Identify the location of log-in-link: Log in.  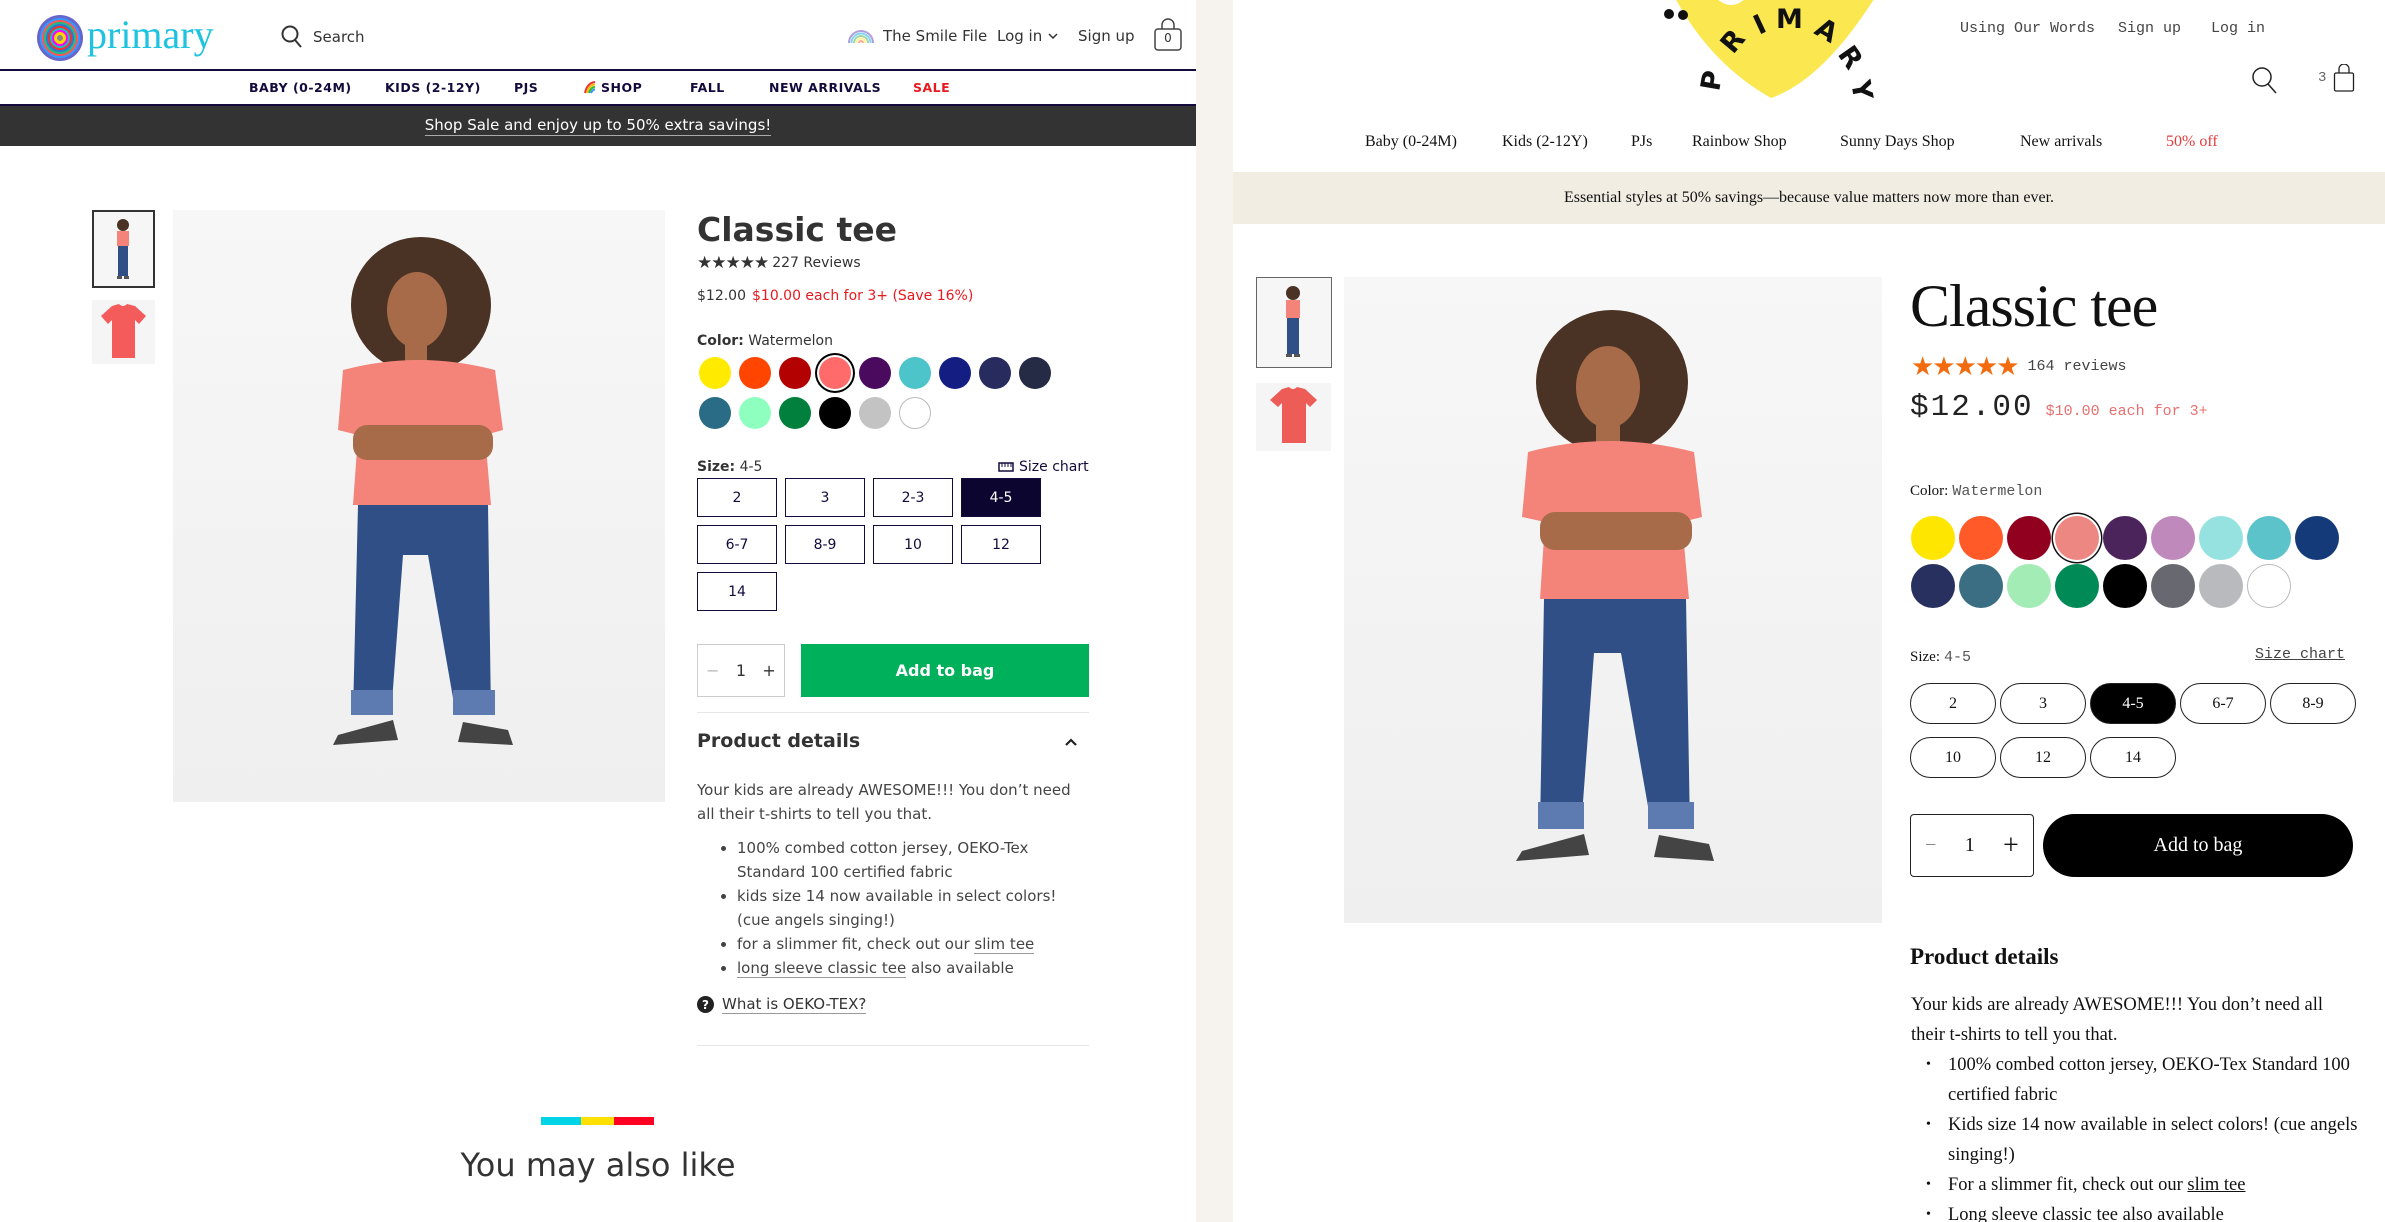
(2238, 28).